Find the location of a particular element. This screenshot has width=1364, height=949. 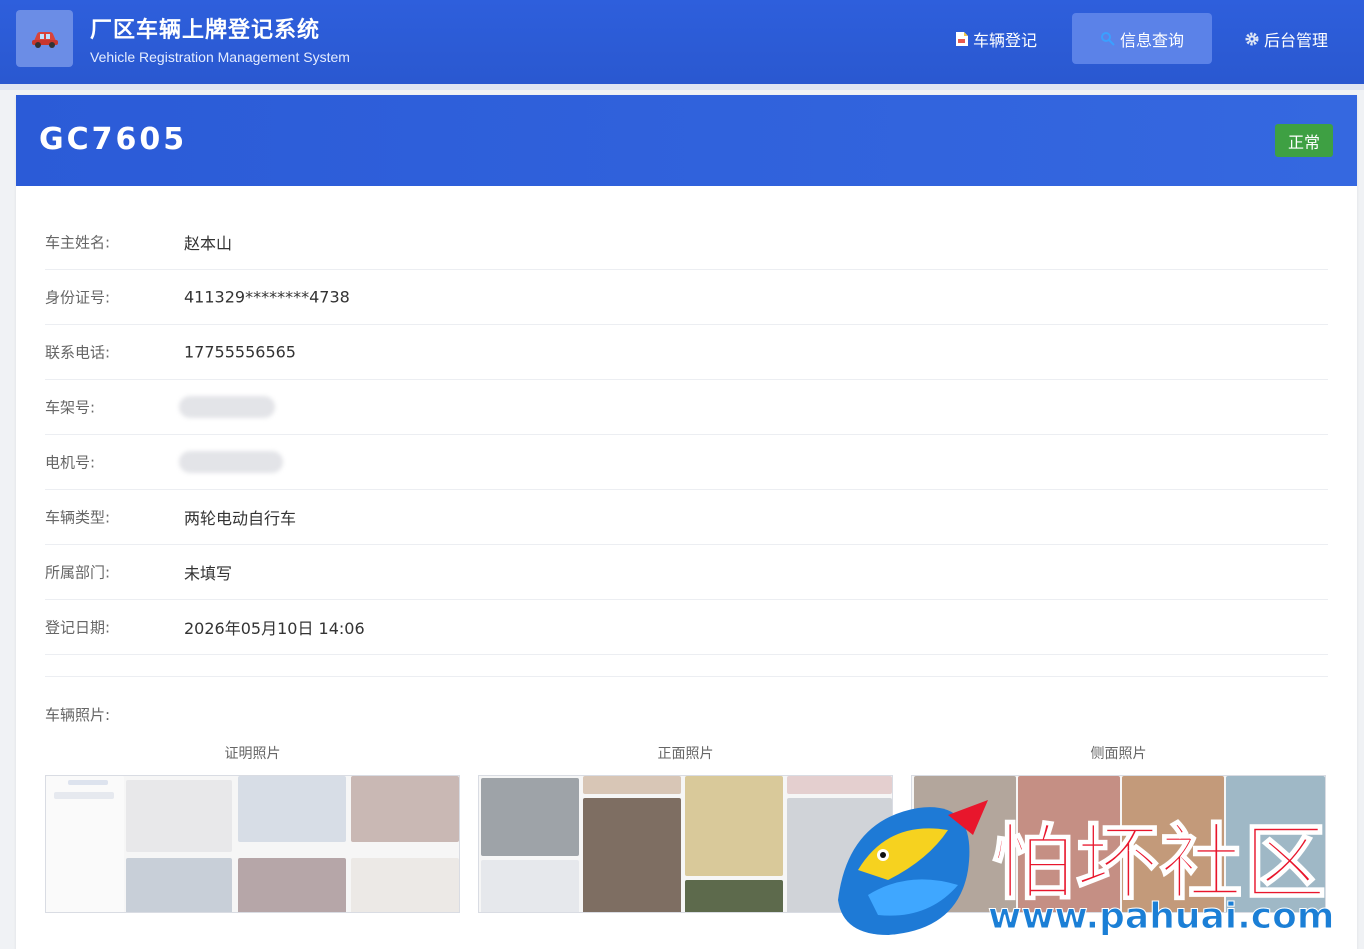

gear-icon is located at coordinates (1252, 38).